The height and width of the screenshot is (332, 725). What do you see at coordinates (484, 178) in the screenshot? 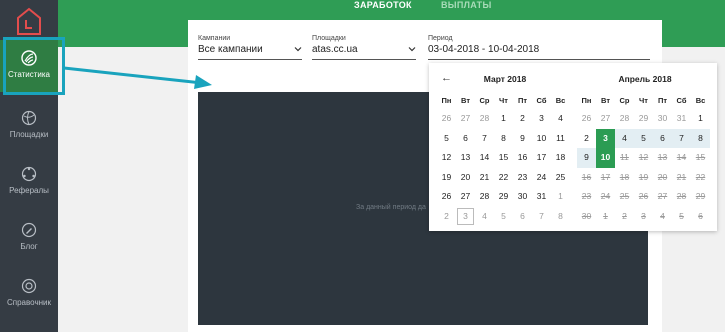
I see `calendar-day: 21` at bounding box center [484, 178].